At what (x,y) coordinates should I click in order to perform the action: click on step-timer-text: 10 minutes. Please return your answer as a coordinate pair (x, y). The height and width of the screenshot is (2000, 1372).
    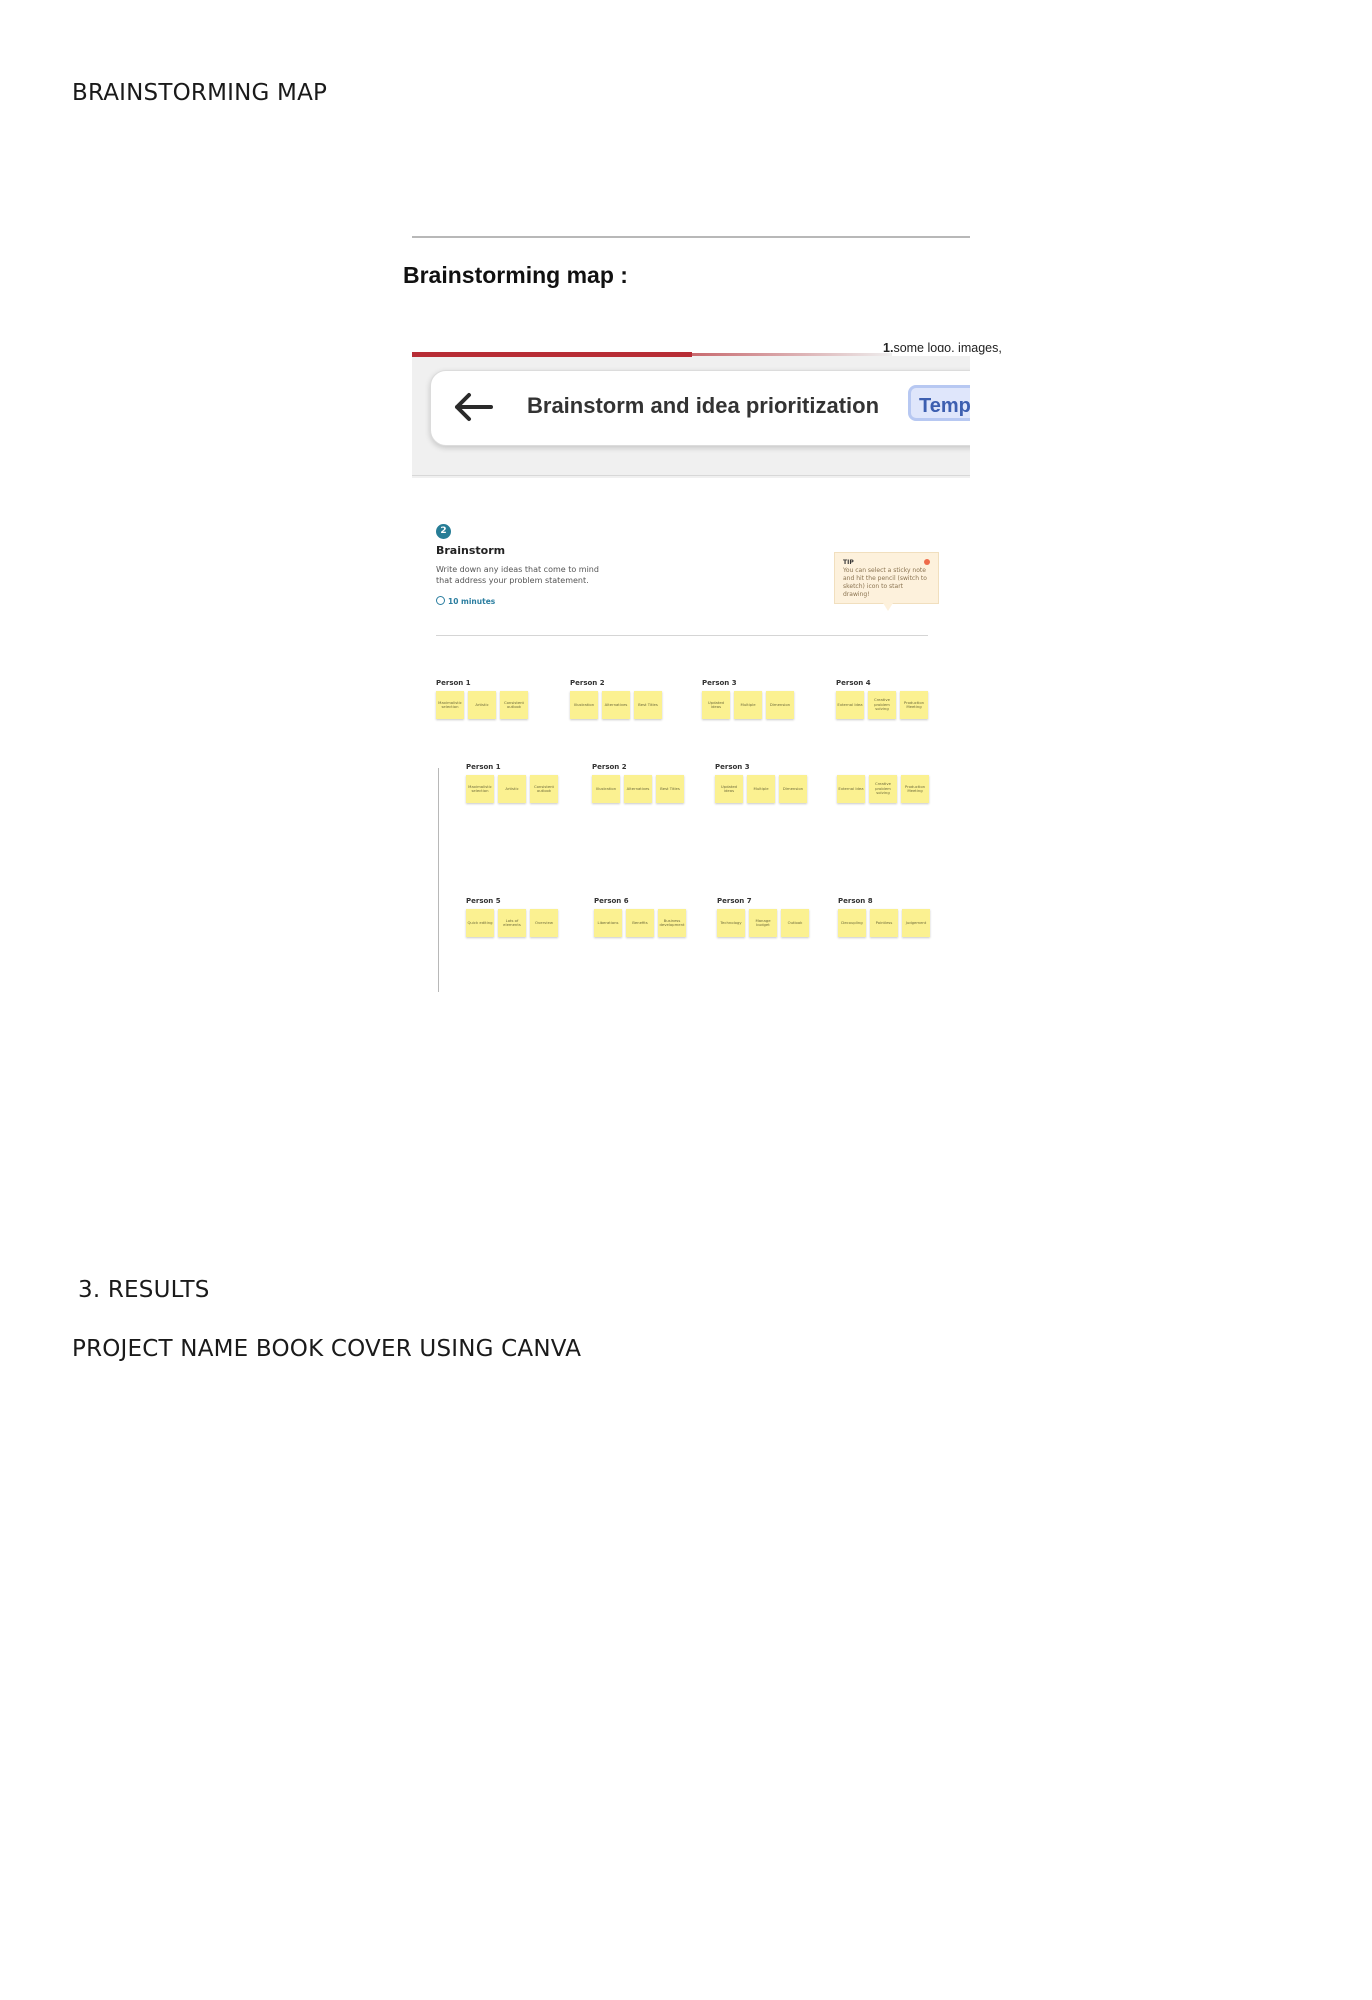
    Looking at the image, I should click on (472, 601).